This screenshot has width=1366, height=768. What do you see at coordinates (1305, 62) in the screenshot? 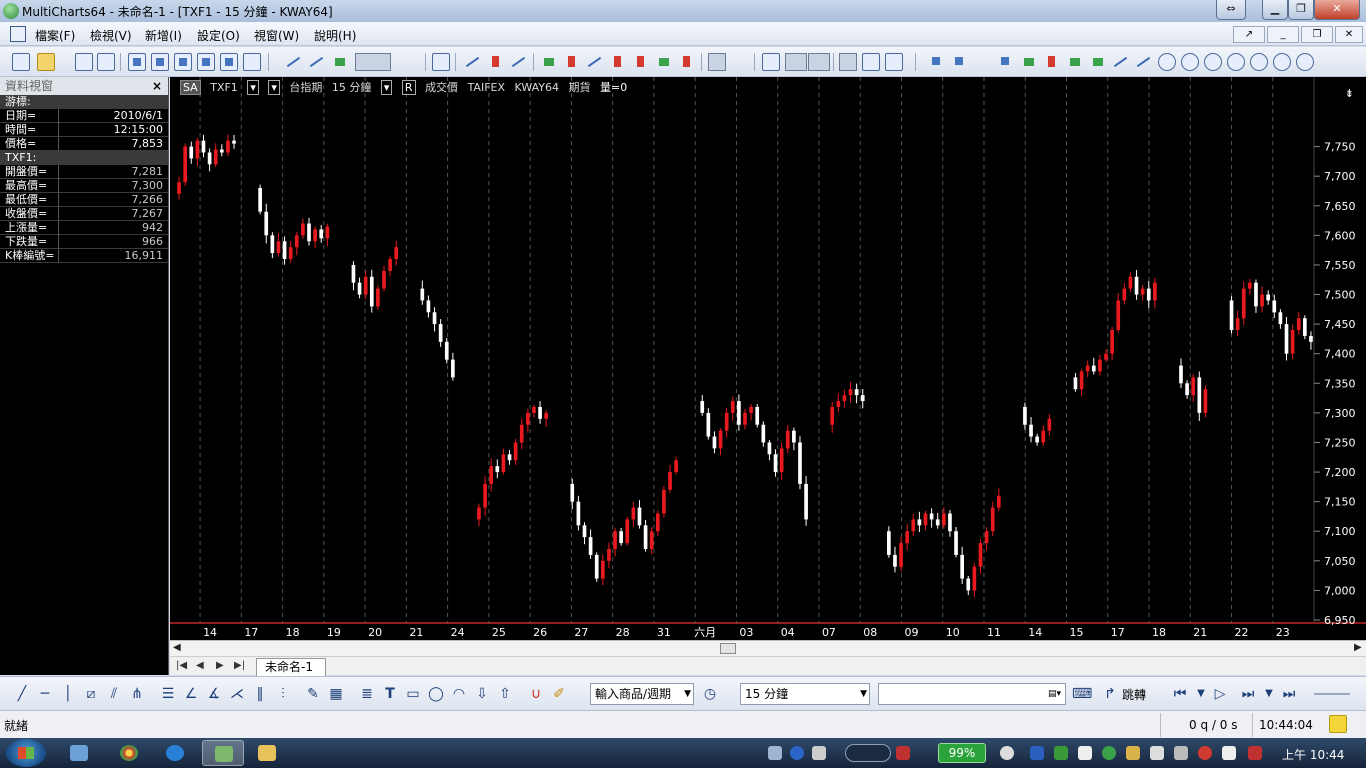
I see `hand-pan-icon` at bounding box center [1305, 62].